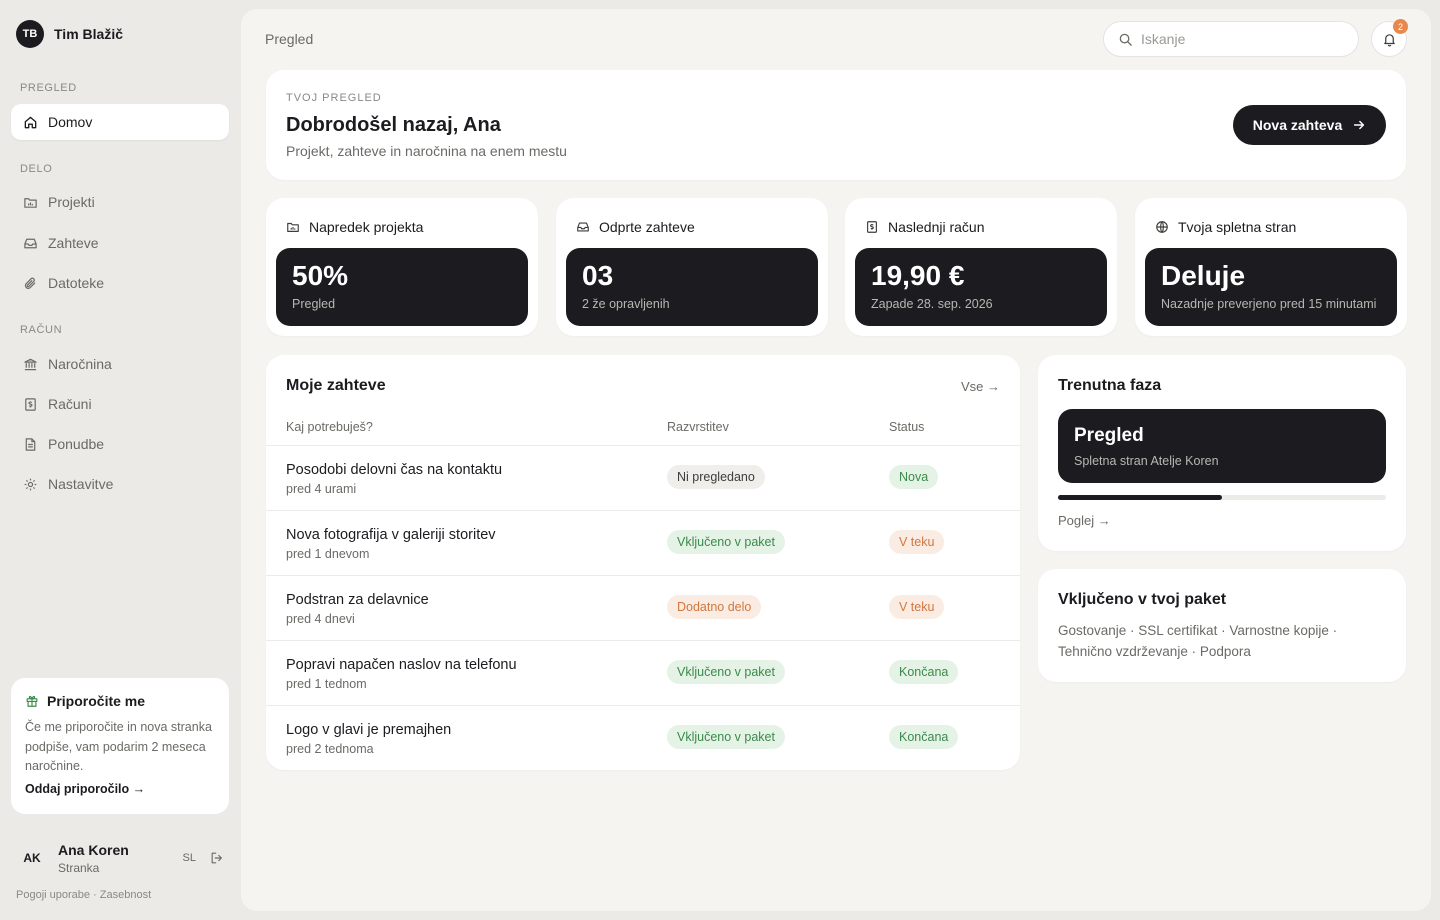 Image resolution: width=1440 pixels, height=920 pixels. I want to click on column-header-category: Razvrstitev, so click(698, 427).